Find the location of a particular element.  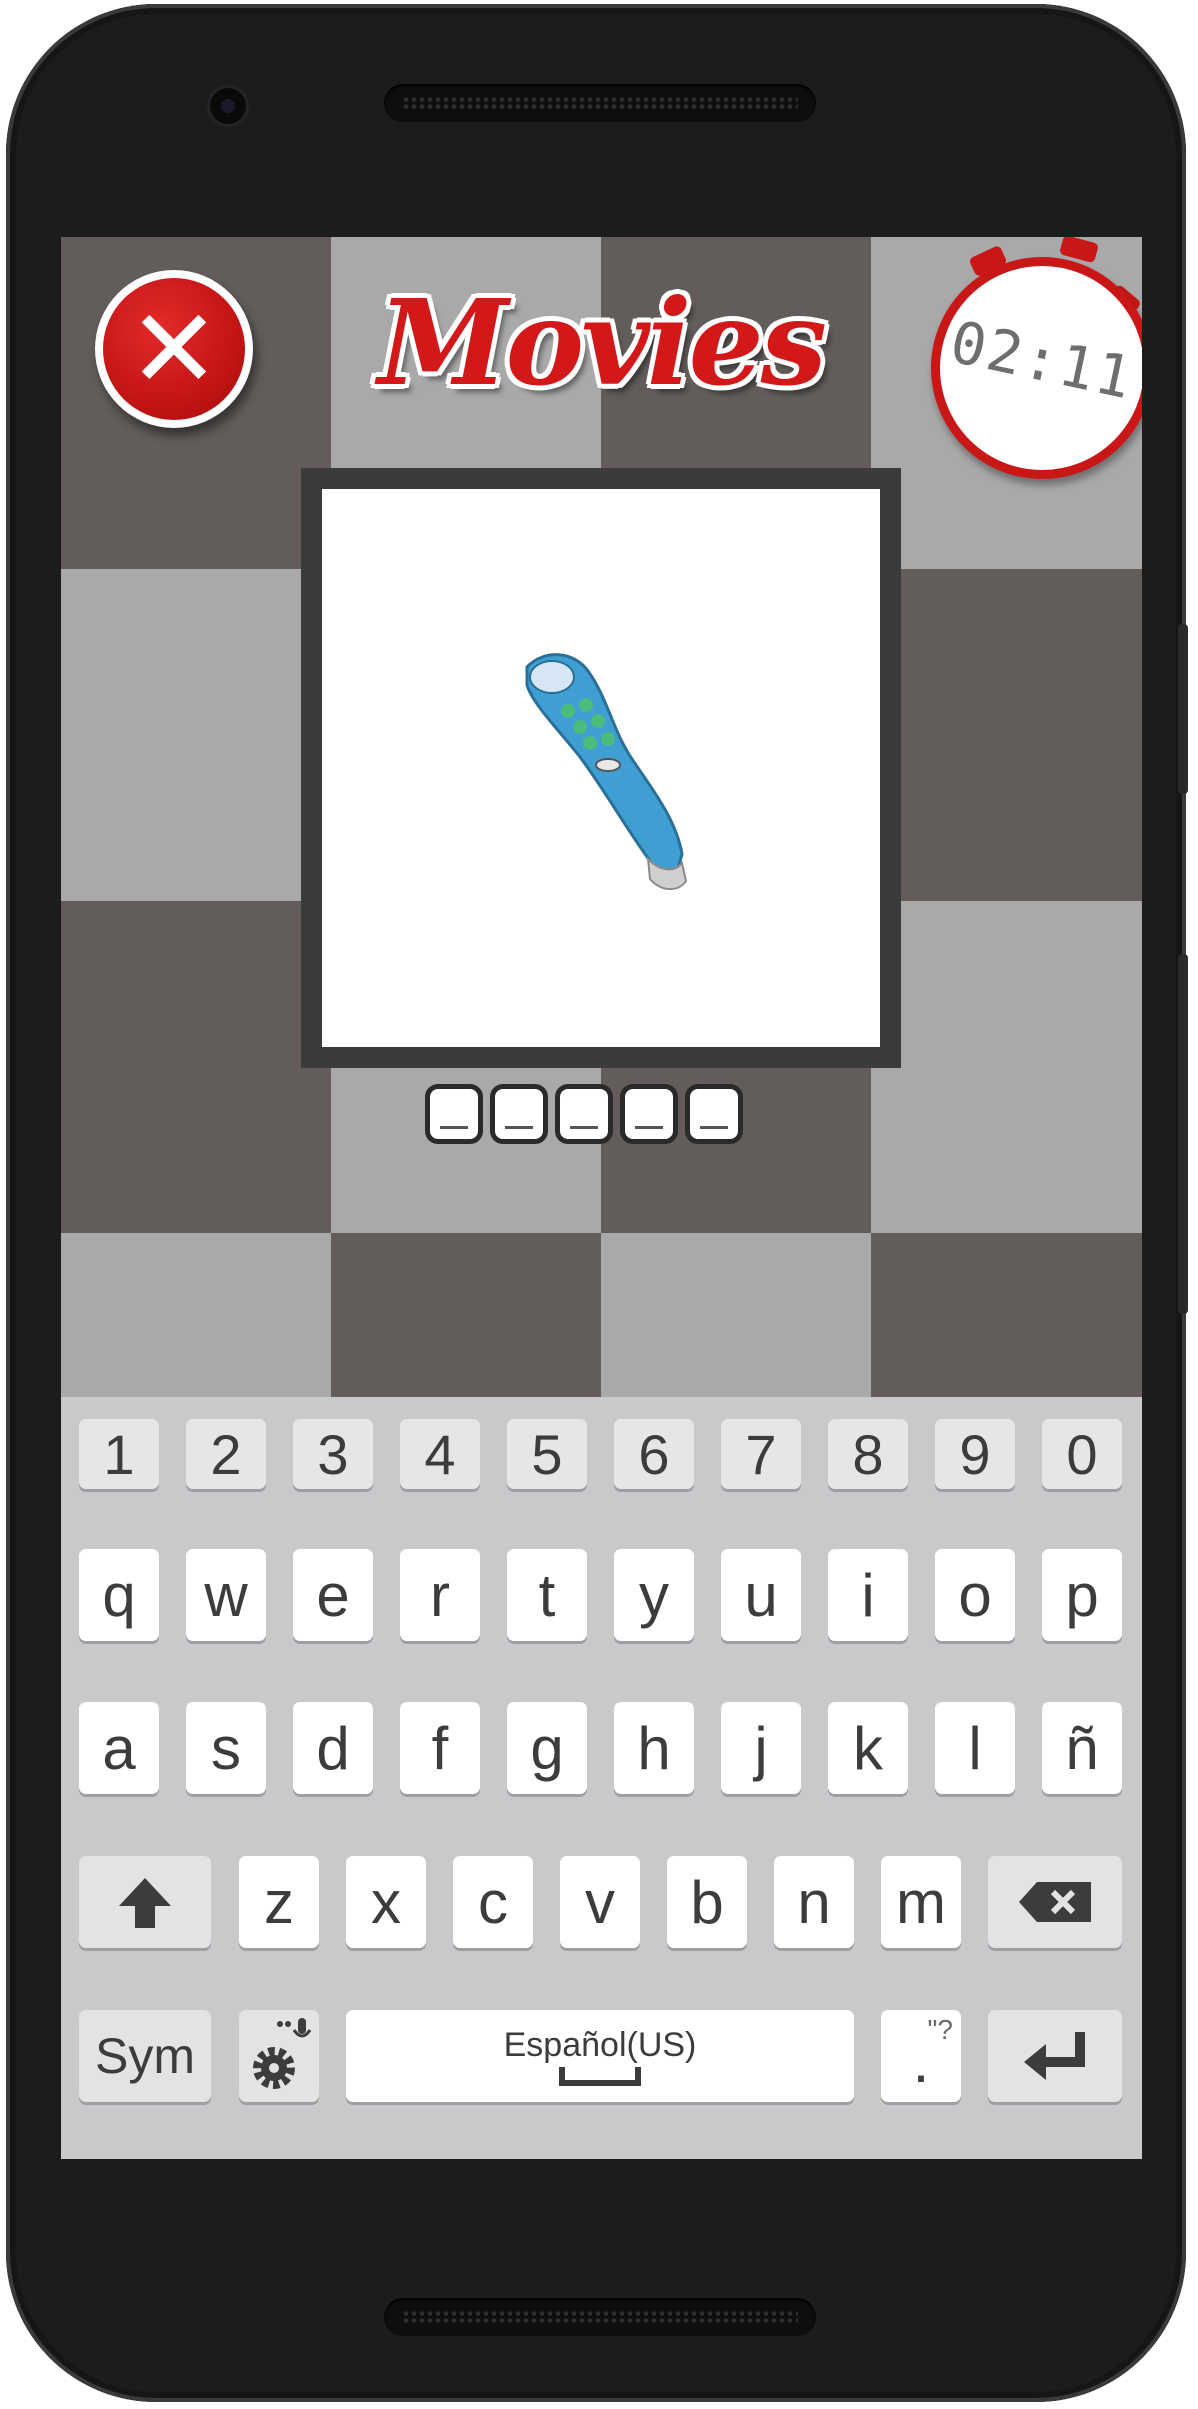

key-q: q is located at coordinates (119, 1595).